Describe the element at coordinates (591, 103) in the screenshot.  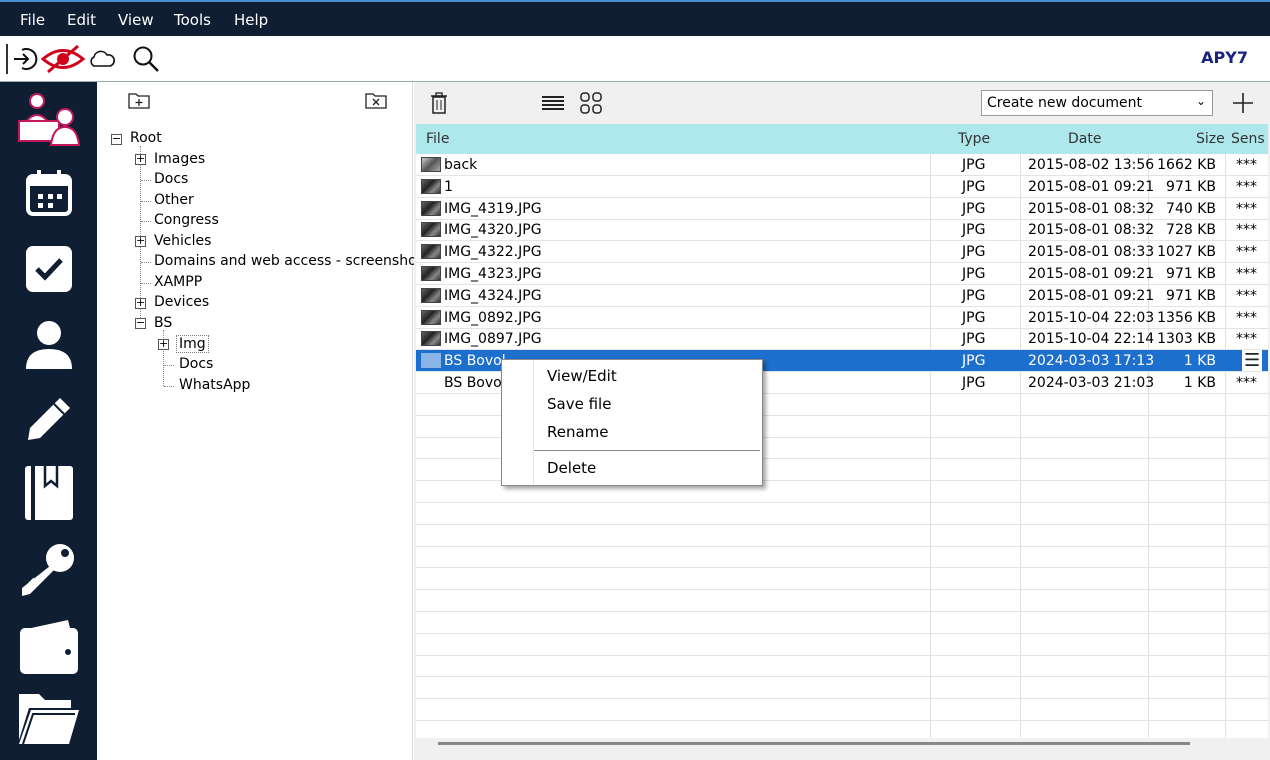
I see `grid-view-icon` at that location.